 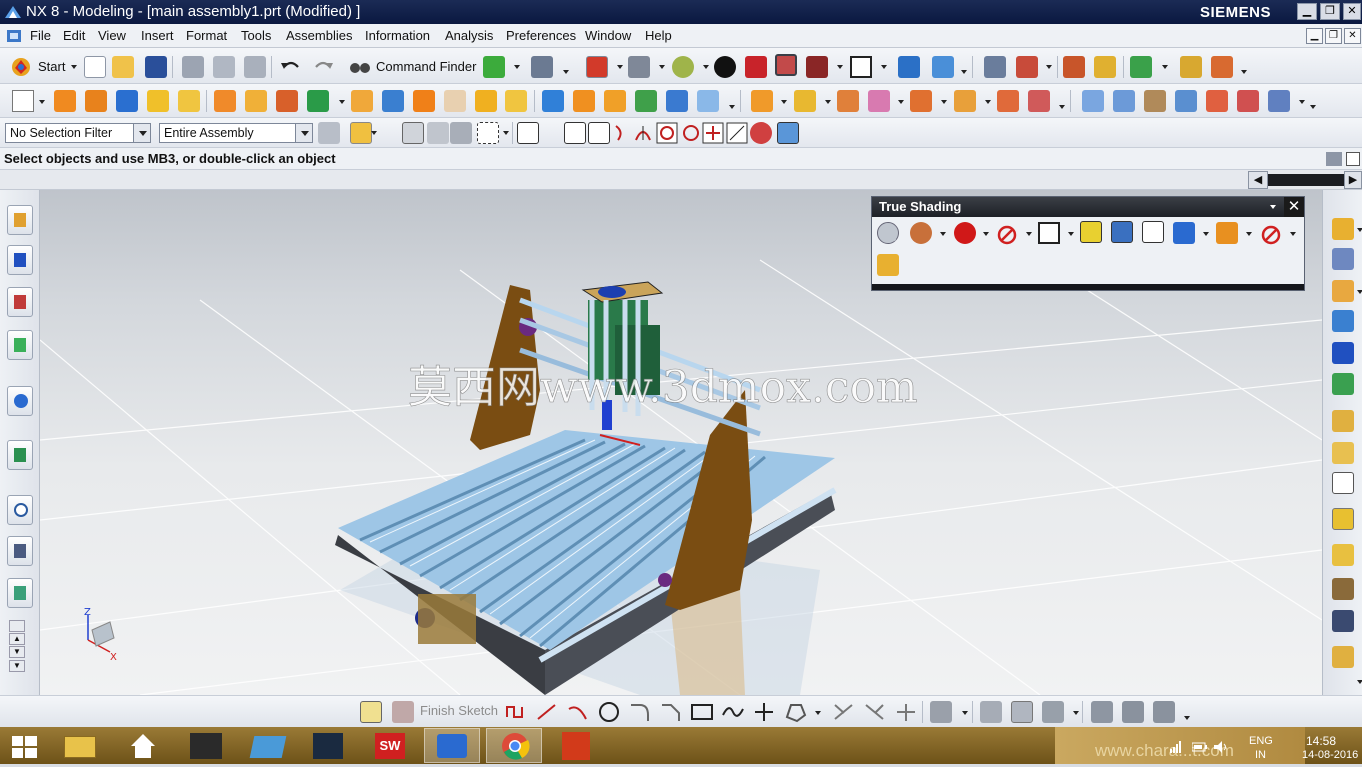 I want to click on layer-settings-icon, so click(x=995, y=67).